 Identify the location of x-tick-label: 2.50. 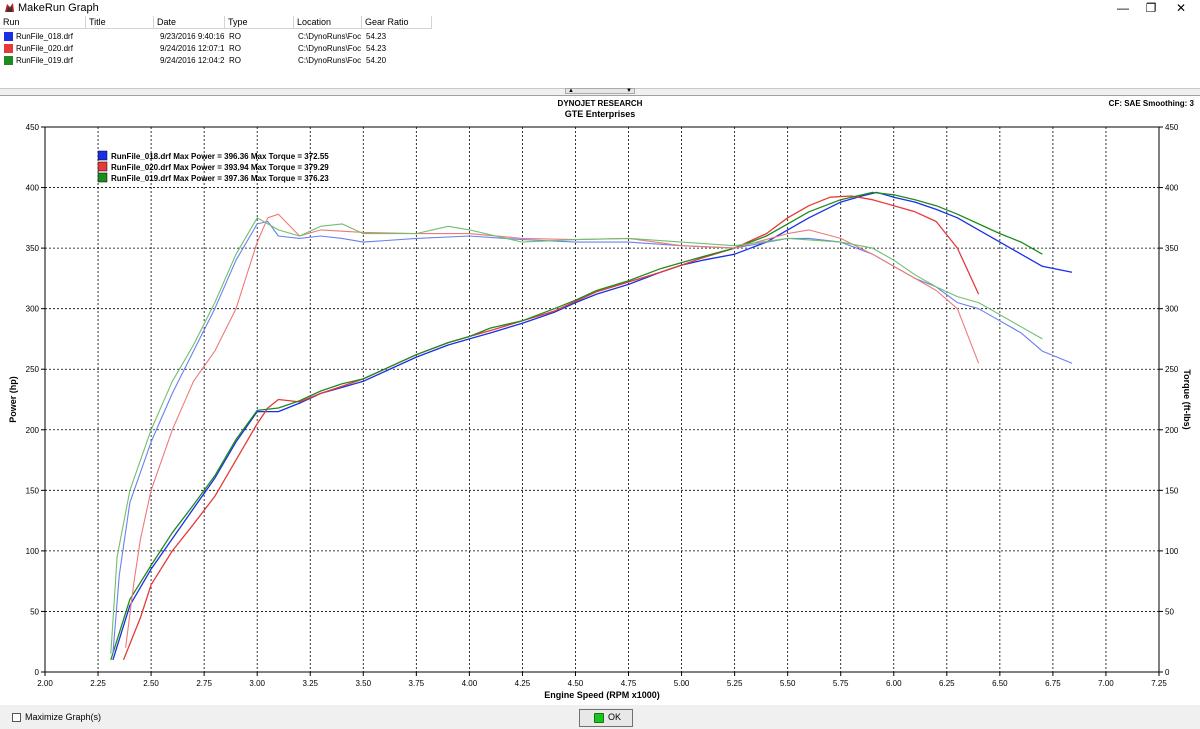
(151, 683).